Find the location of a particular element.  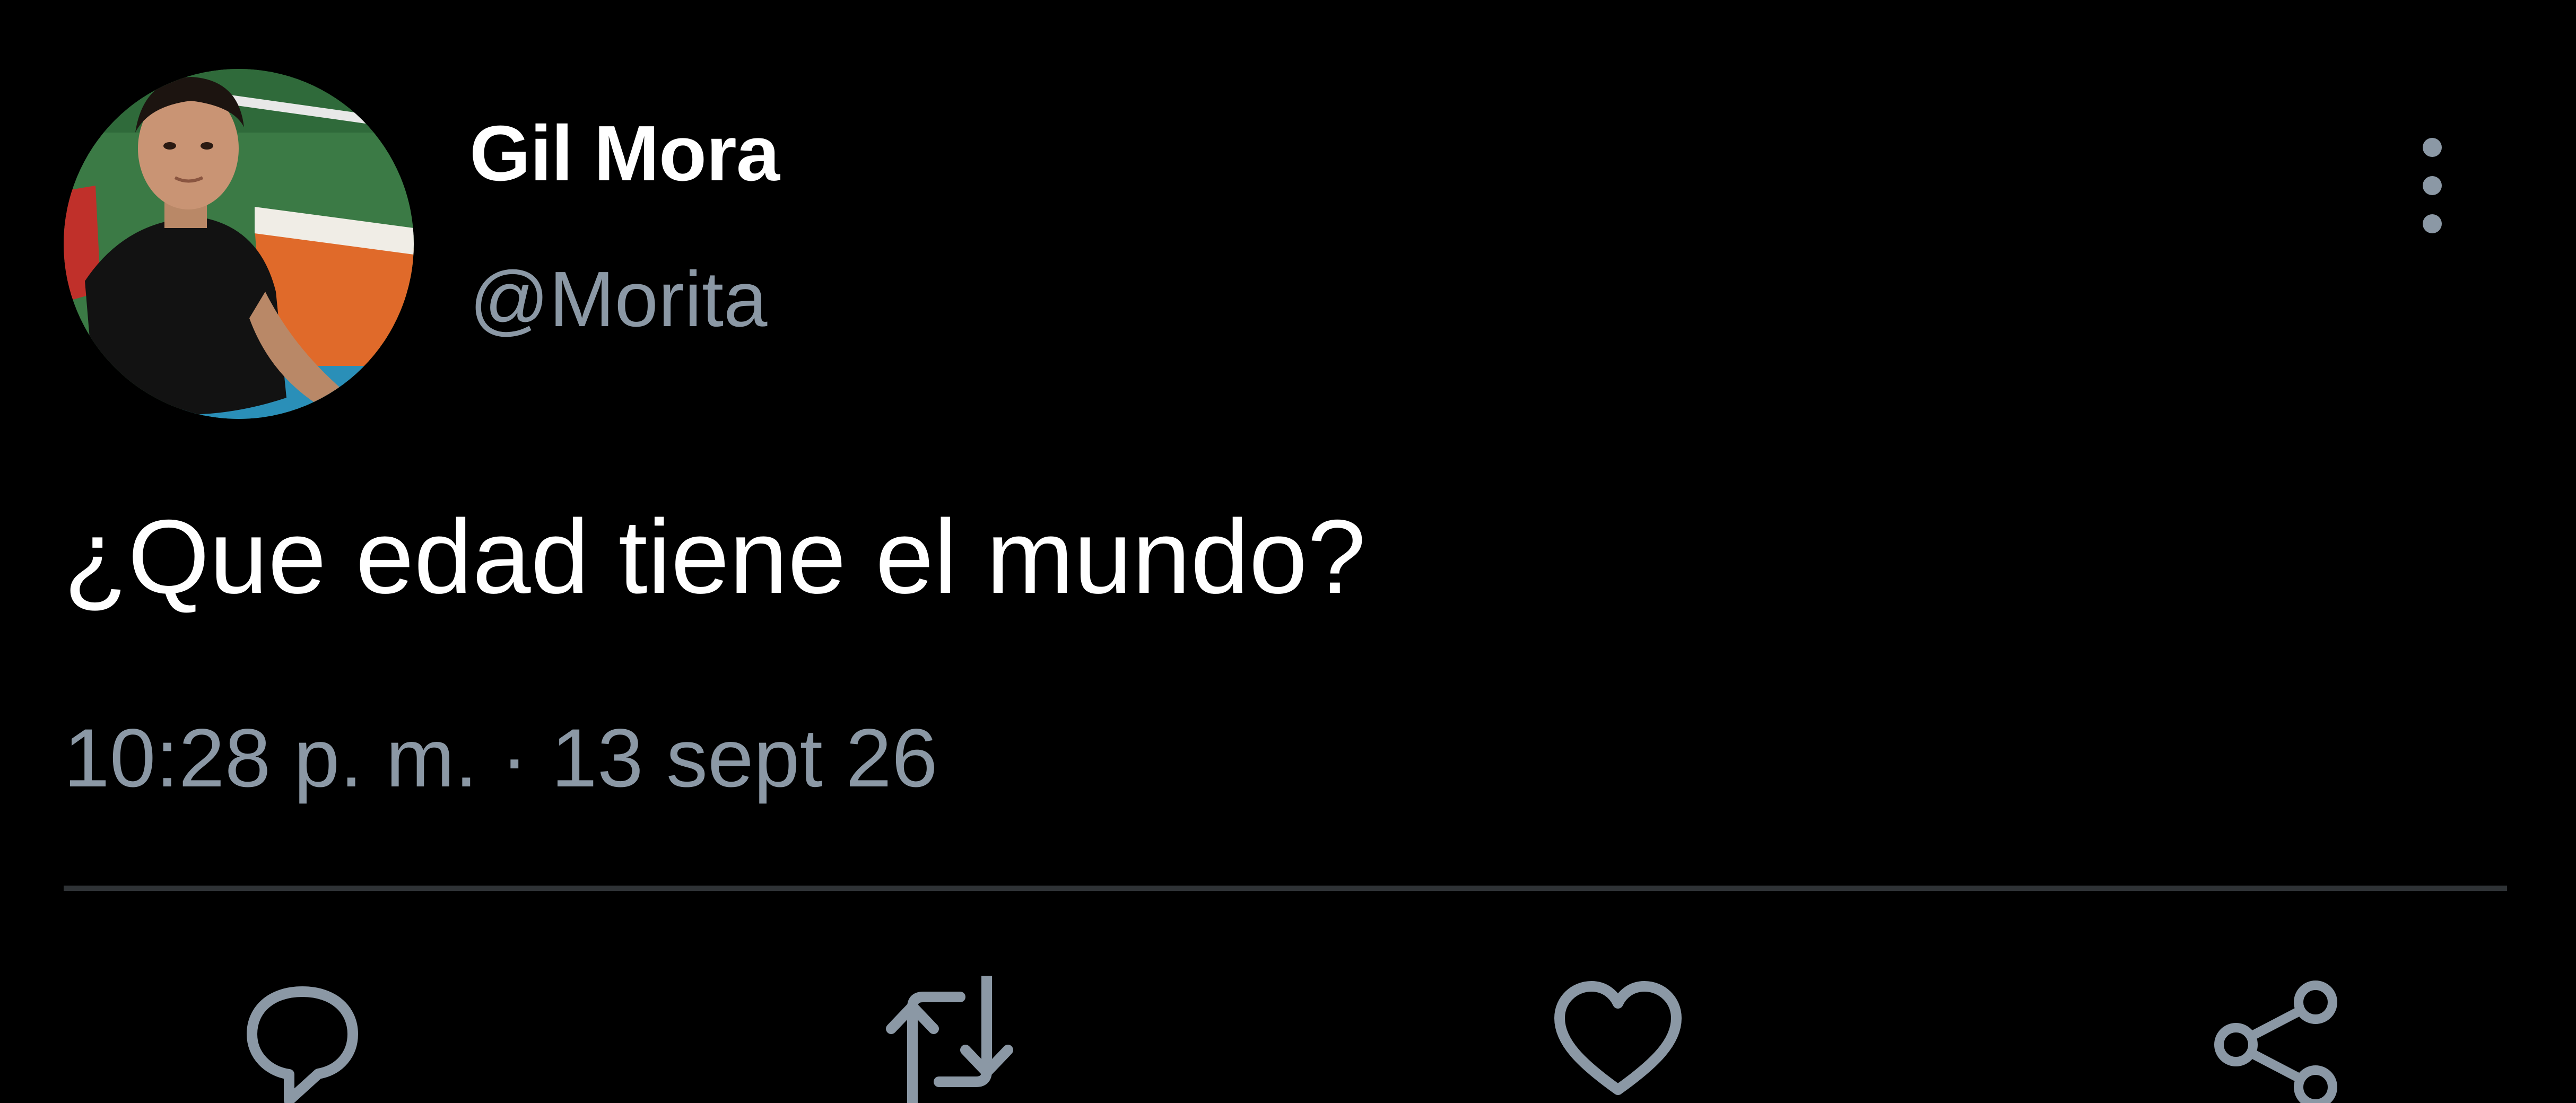

avatar is located at coordinates (239, 244).